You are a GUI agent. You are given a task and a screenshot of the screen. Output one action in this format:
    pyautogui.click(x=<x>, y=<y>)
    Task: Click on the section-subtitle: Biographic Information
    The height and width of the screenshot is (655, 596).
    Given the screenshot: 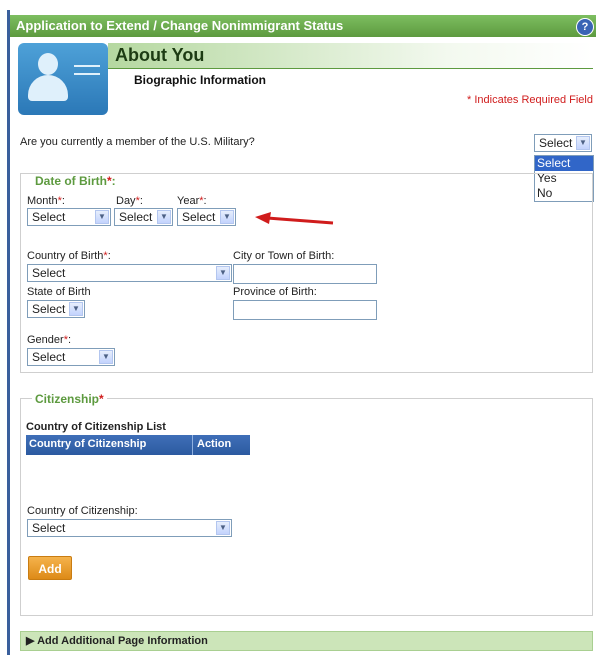 What is the action you would take?
    pyautogui.click(x=200, y=80)
    